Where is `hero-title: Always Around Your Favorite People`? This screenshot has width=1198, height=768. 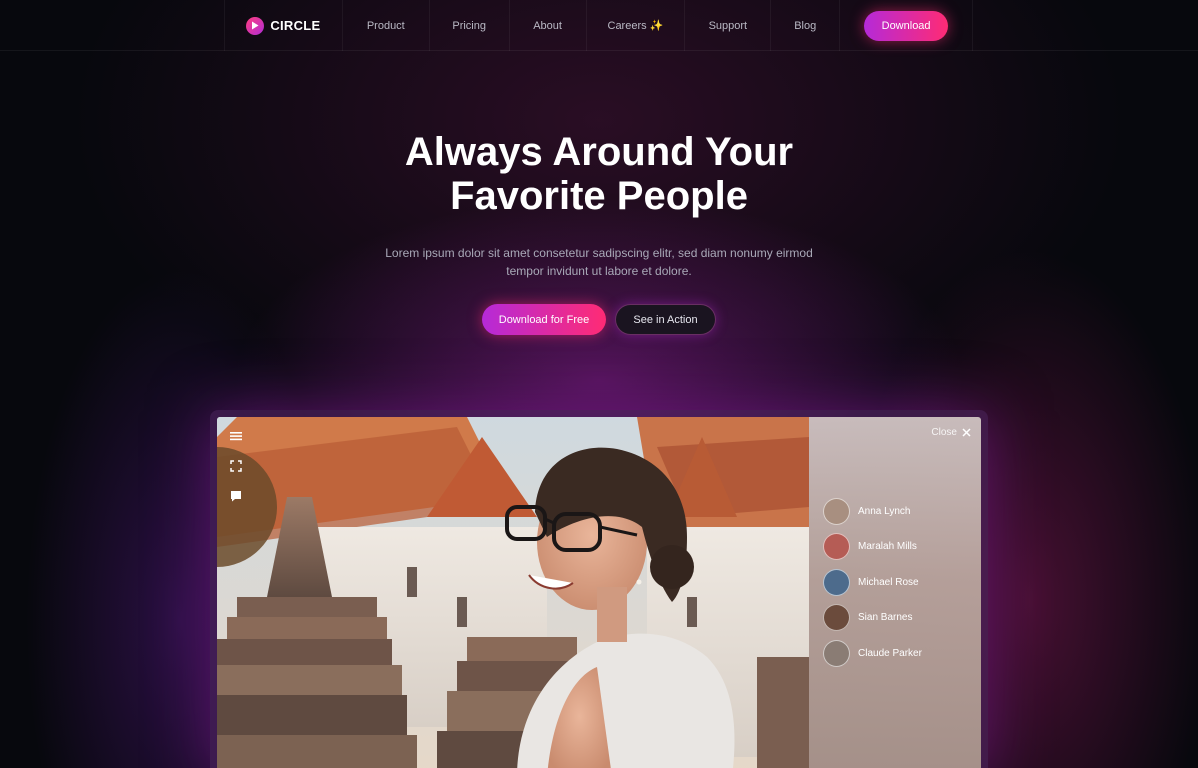
hero-title: Always Around Your Favorite People is located at coordinates (599, 174).